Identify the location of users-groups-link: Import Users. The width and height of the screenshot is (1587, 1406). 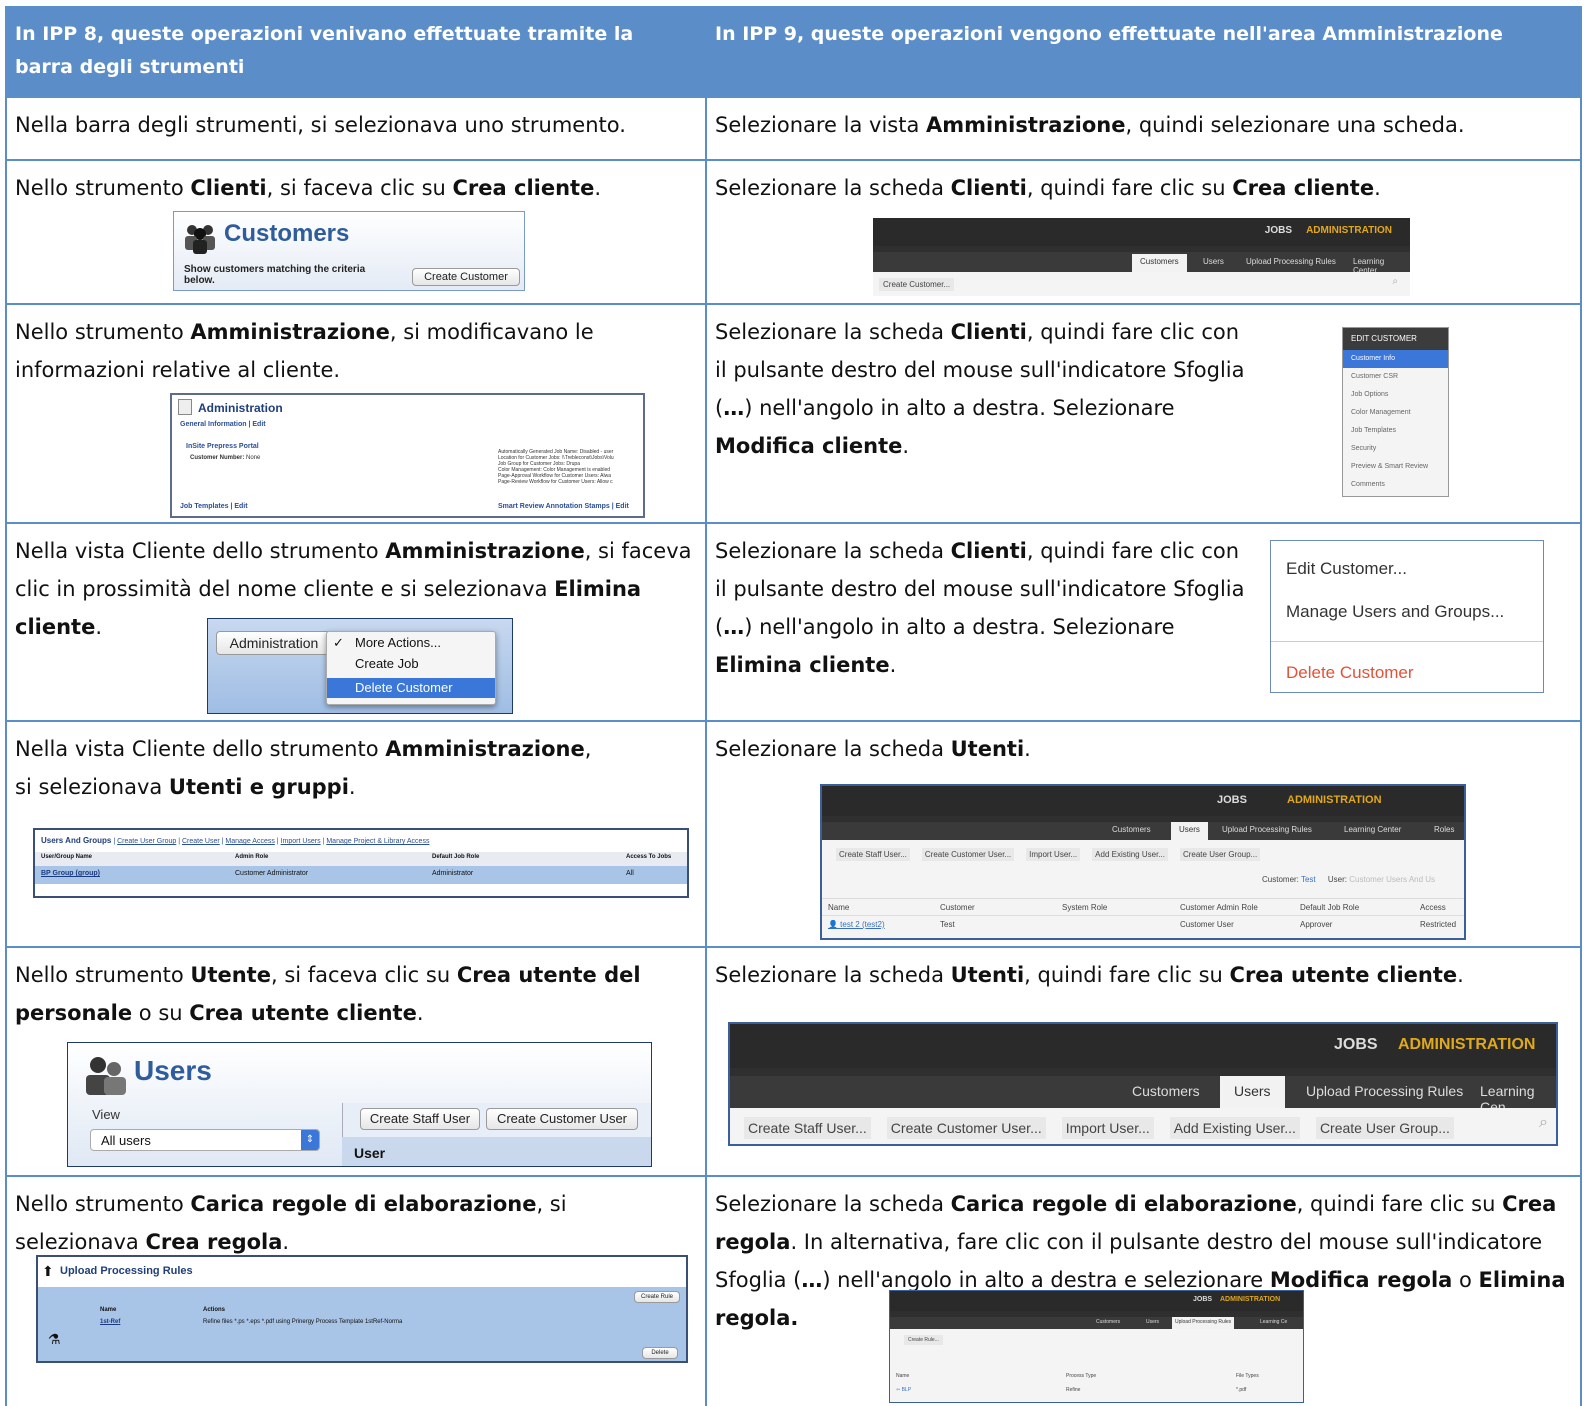
(301, 841).